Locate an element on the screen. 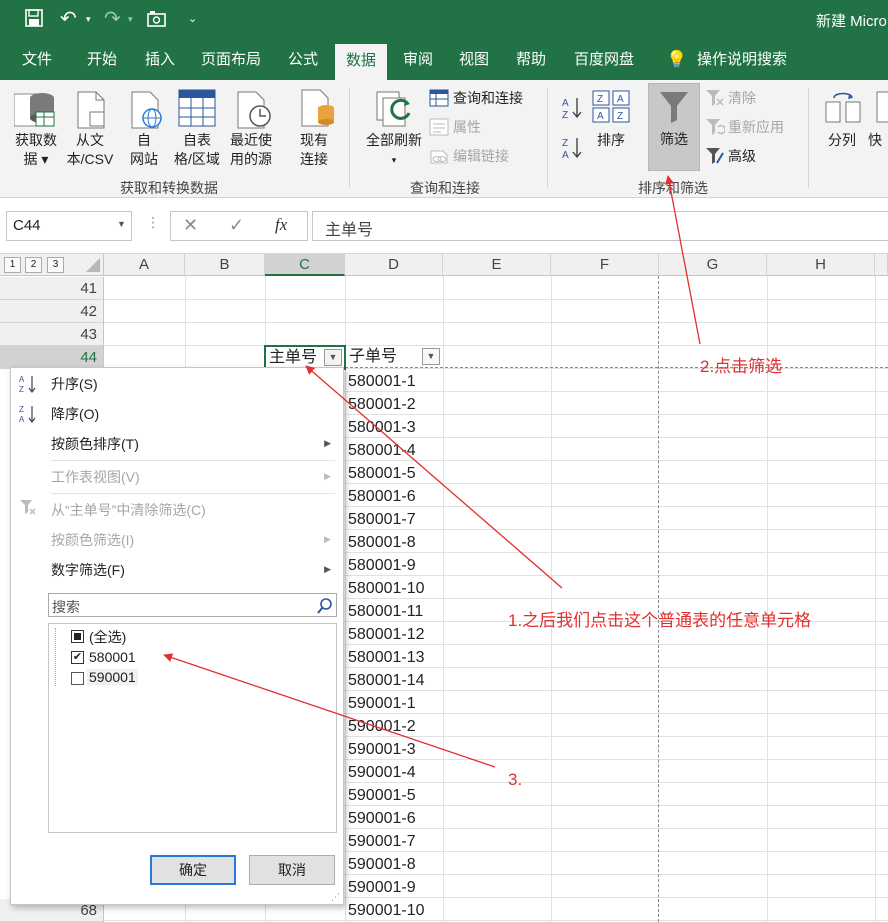  row-header-43: 43 is located at coordinates (52, 334).